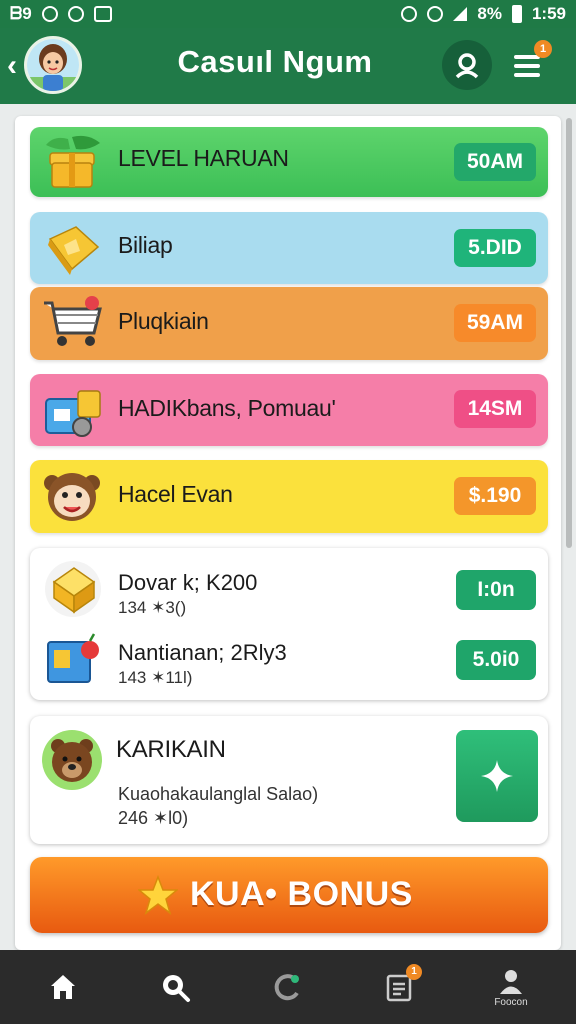  I want to click on bear-avatar, so click(72, 760).